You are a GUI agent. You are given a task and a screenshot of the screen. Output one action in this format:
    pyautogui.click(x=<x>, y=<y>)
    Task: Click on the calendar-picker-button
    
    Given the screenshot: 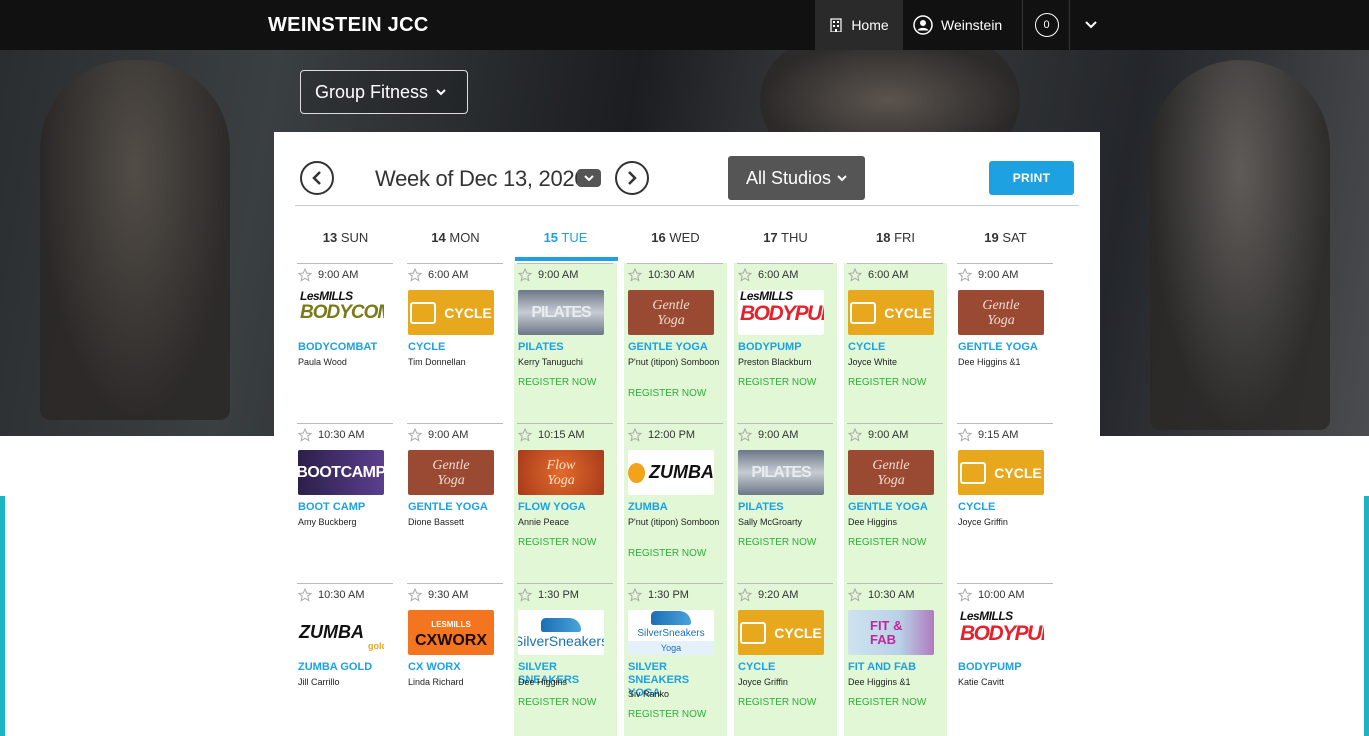 What is the action you would take?
    pyautogui.click(x=589, y=178)
    